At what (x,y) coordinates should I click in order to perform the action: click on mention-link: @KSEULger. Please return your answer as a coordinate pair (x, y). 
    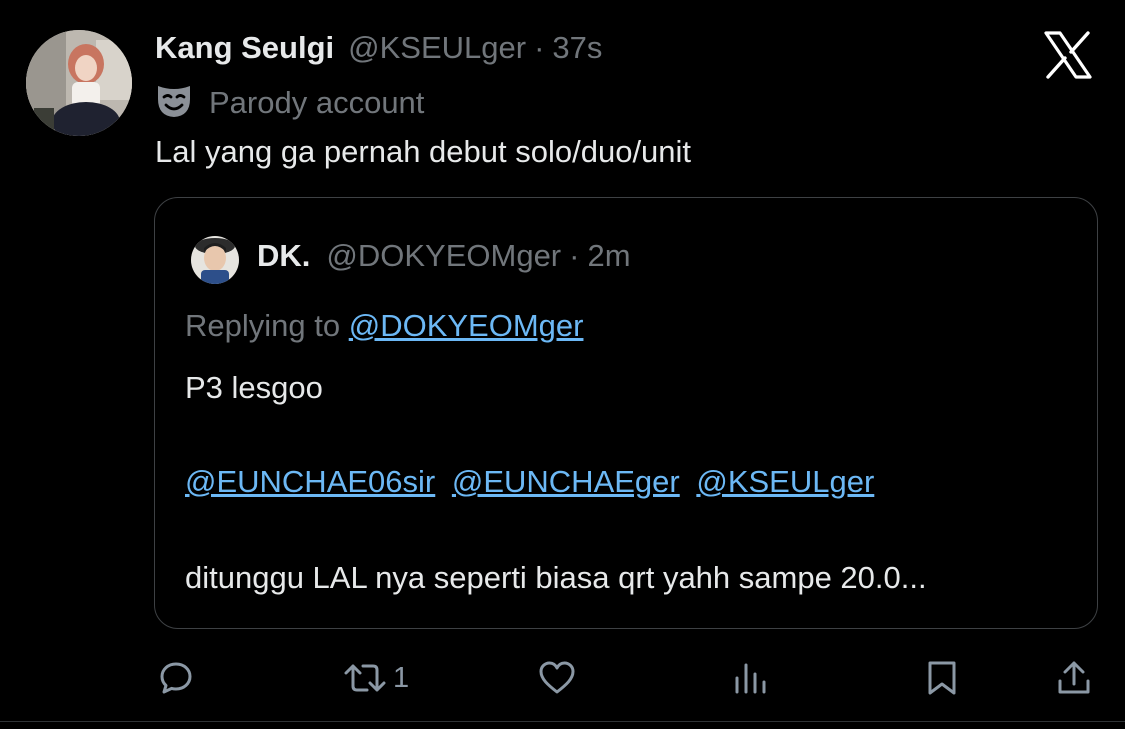
    Looking at the image, I should click on (785, 481).